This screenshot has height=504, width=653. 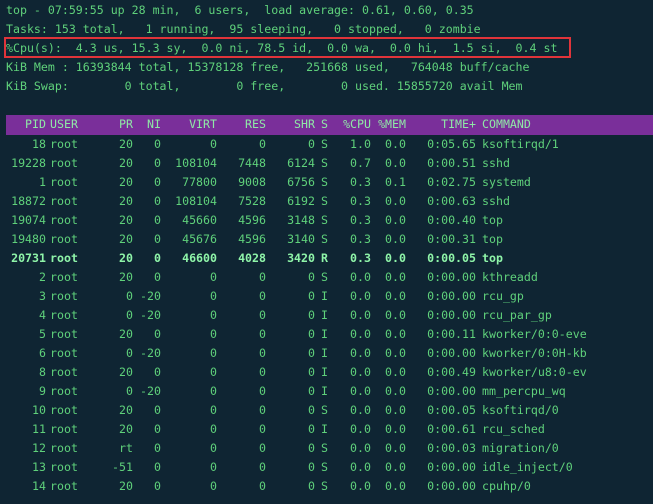 I want to click on table-row: 9 root 0 -20 0 0 0 I 0.0 0.0 0:00.00 mm_percpu_wq, so click(x=326, y=391).